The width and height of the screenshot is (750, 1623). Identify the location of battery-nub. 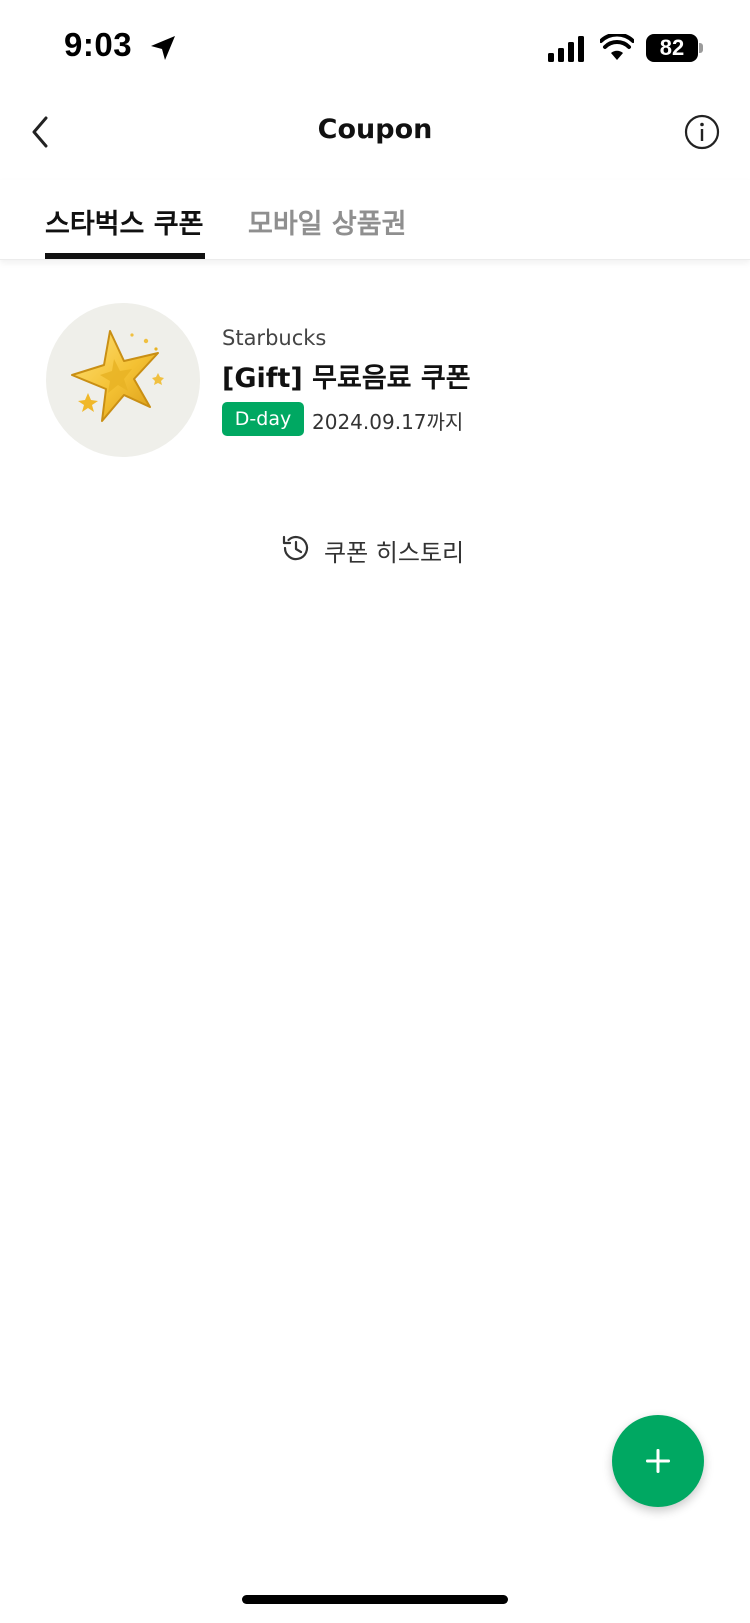
(701, 48).